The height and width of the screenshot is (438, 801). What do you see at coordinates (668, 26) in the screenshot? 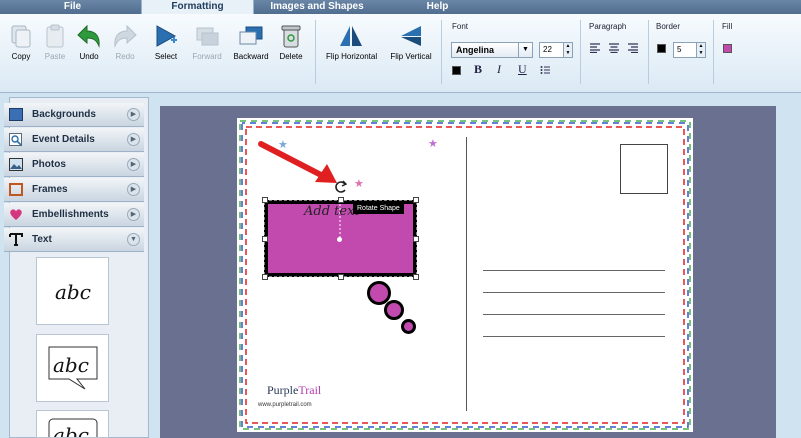
I see `border-group-title: Border` at bounding box center [668, 26].